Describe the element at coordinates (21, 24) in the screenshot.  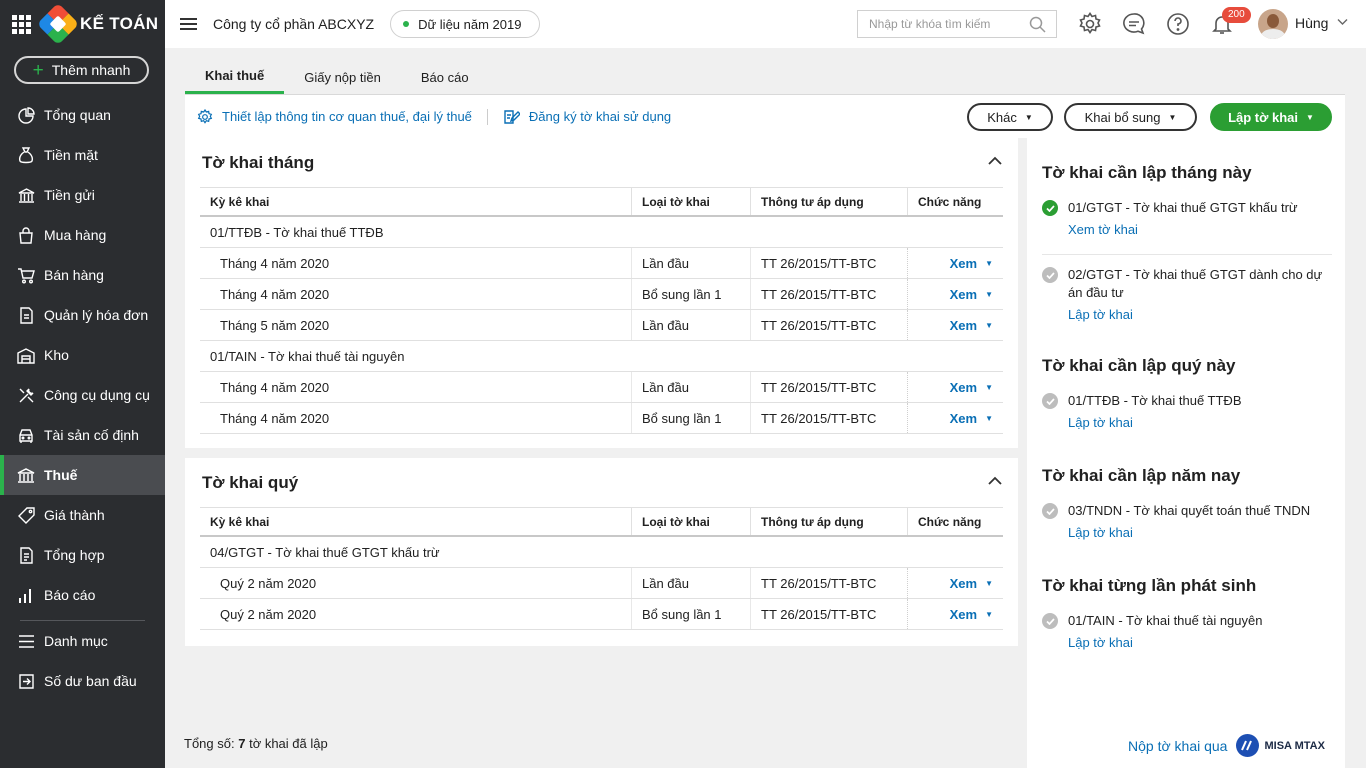
I see `app-grid-icon` at that location.